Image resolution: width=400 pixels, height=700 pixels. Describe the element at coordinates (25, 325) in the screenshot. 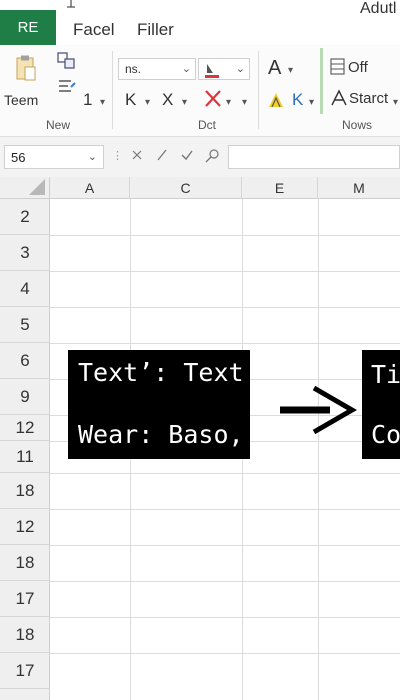

I see `row-header: 5` at that location.